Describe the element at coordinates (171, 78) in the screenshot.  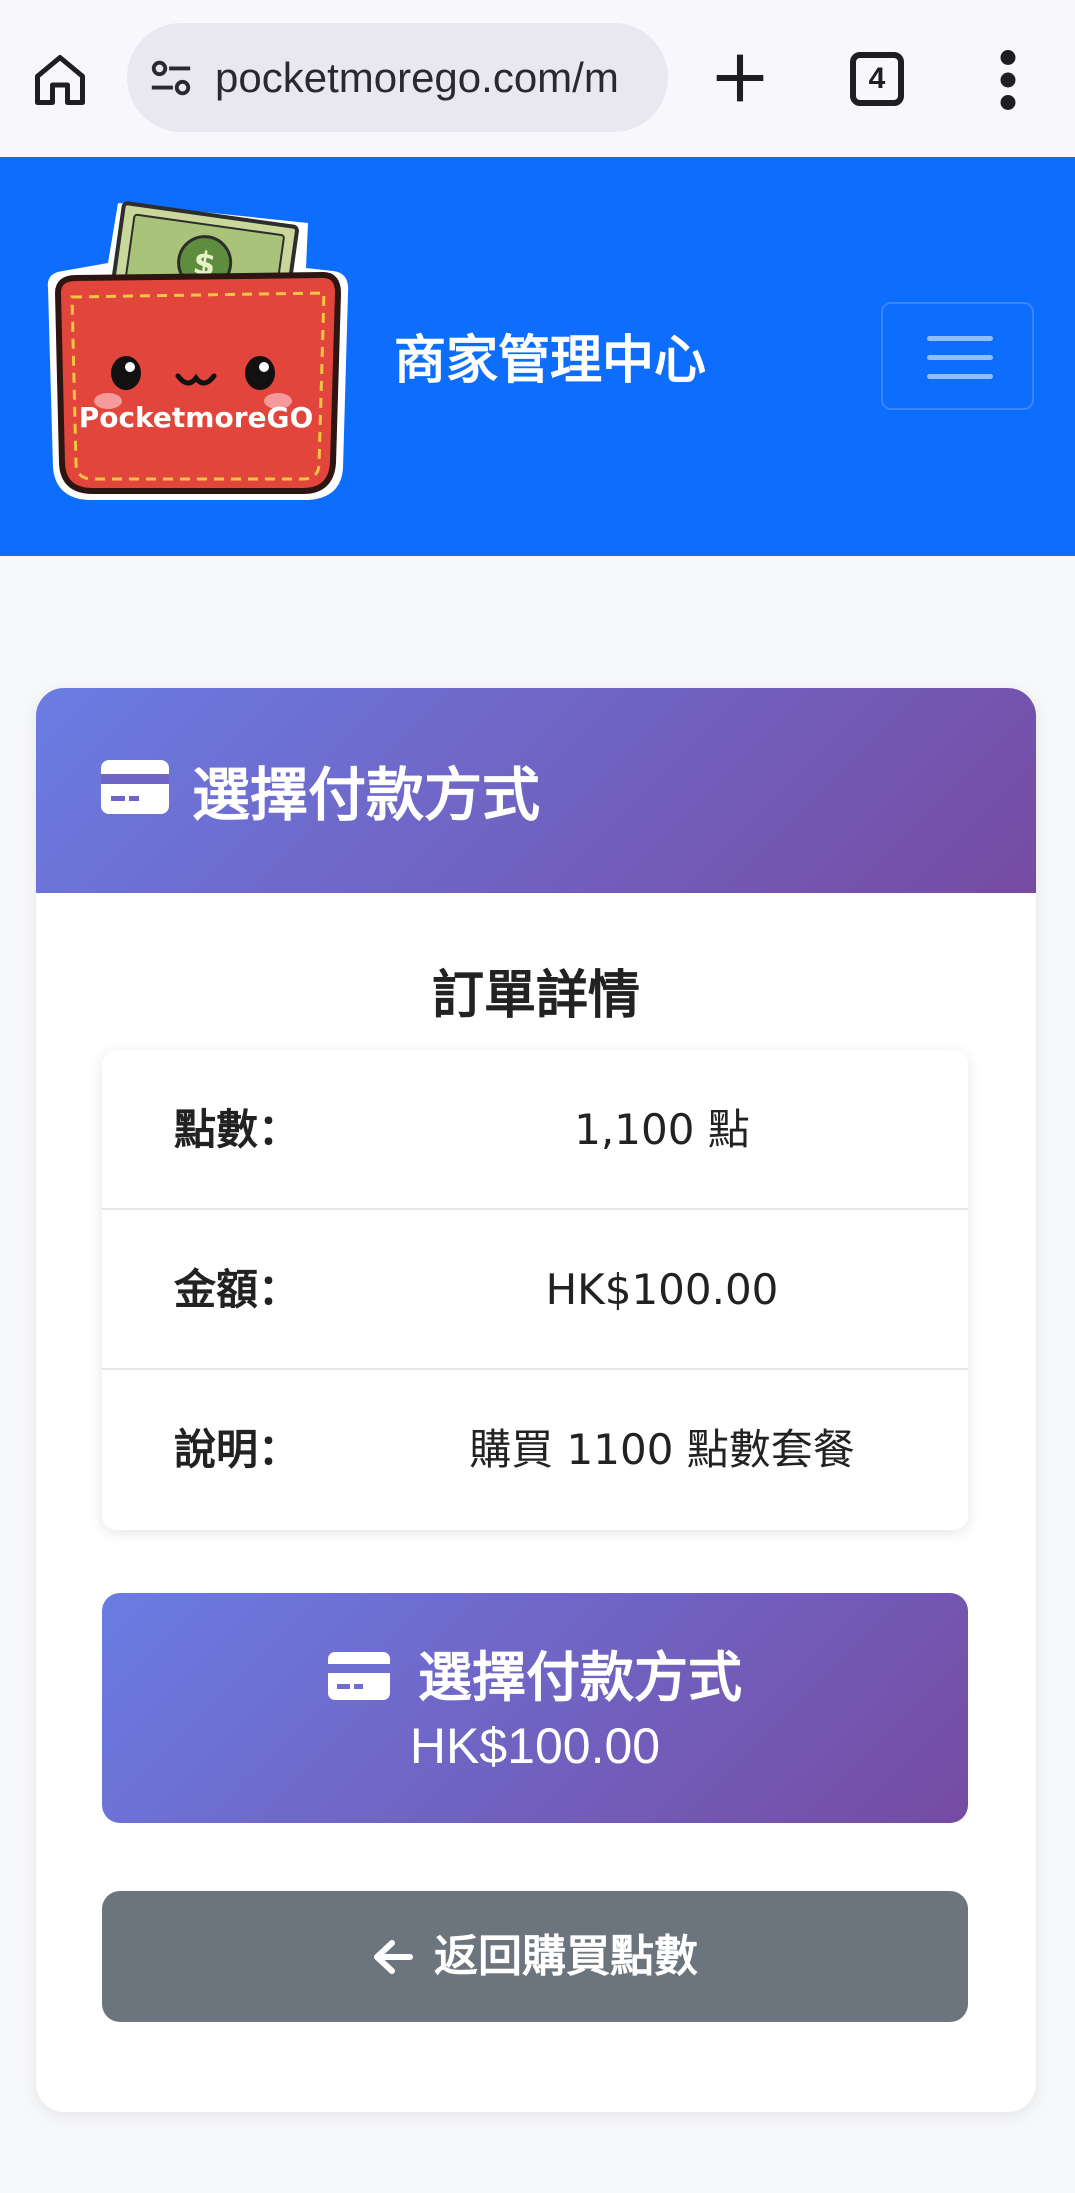
I see `site-settings-icon` at that location.